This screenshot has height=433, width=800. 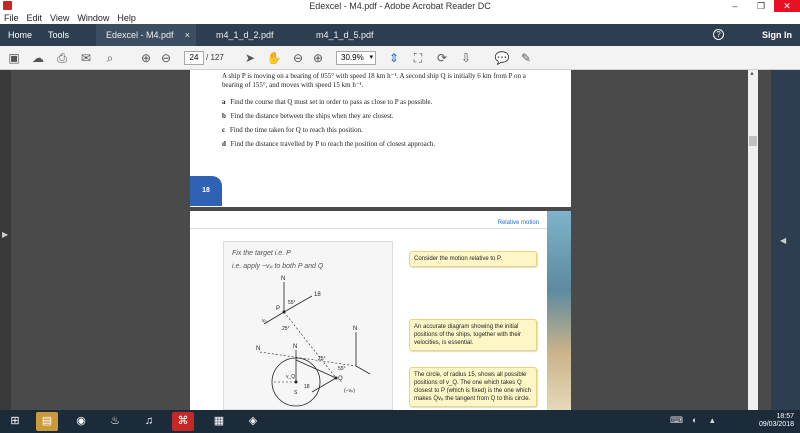 What do you see at coordinates (219, 421) in the screenshot?
I see `app-icon: ▦` at bounding box center [219, 421].